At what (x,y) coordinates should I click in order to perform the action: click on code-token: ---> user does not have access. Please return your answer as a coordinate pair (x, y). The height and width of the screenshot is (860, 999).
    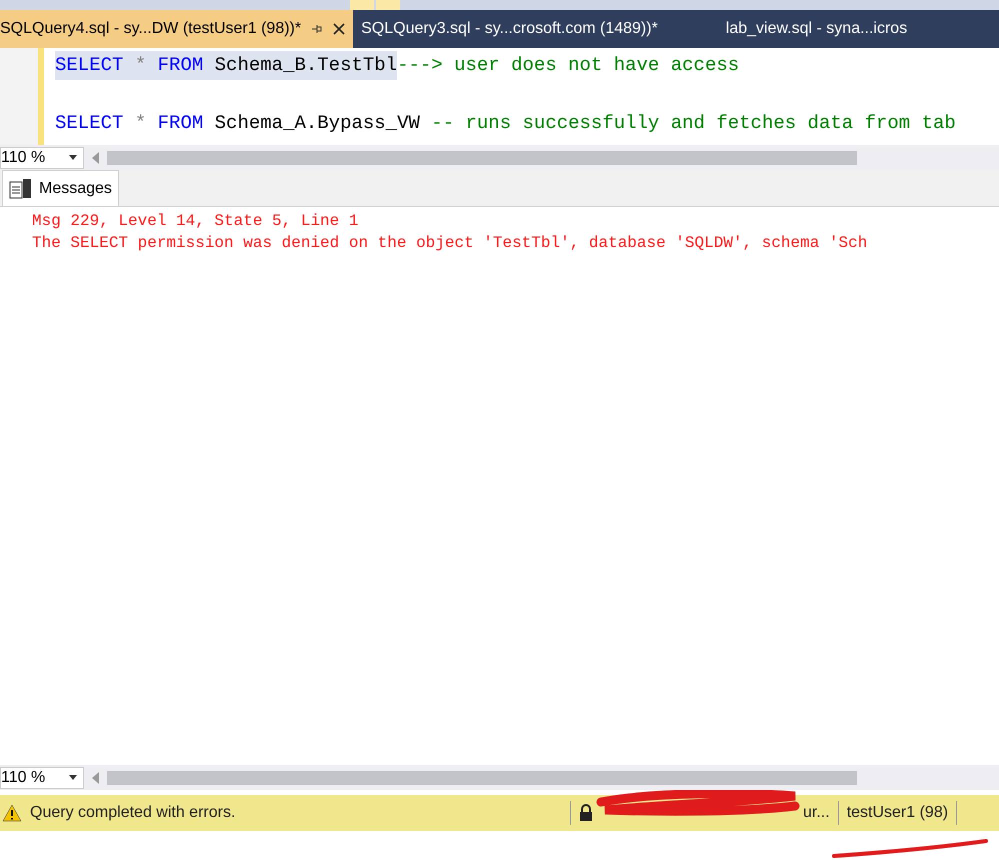
    Looking at the image, I should click on (568, 65).